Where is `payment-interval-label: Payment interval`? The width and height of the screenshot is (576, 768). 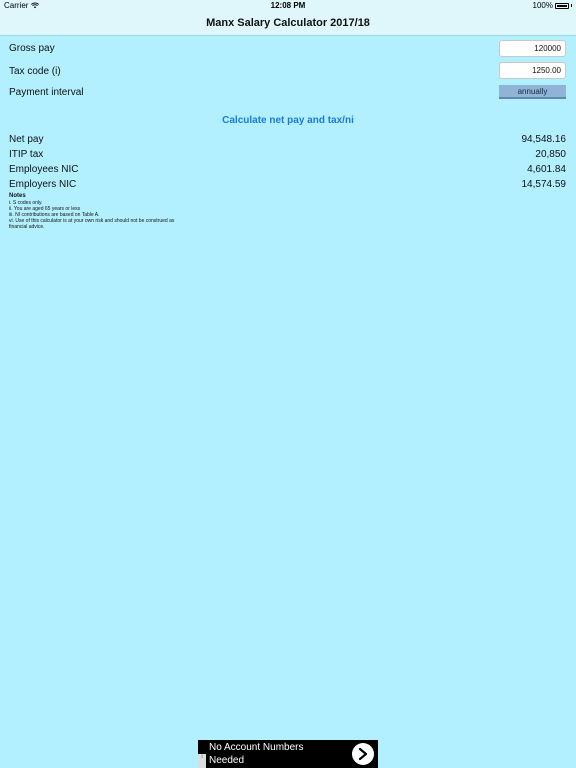 payment-interval-label: Payment interval is located at coordinates (46, 92).